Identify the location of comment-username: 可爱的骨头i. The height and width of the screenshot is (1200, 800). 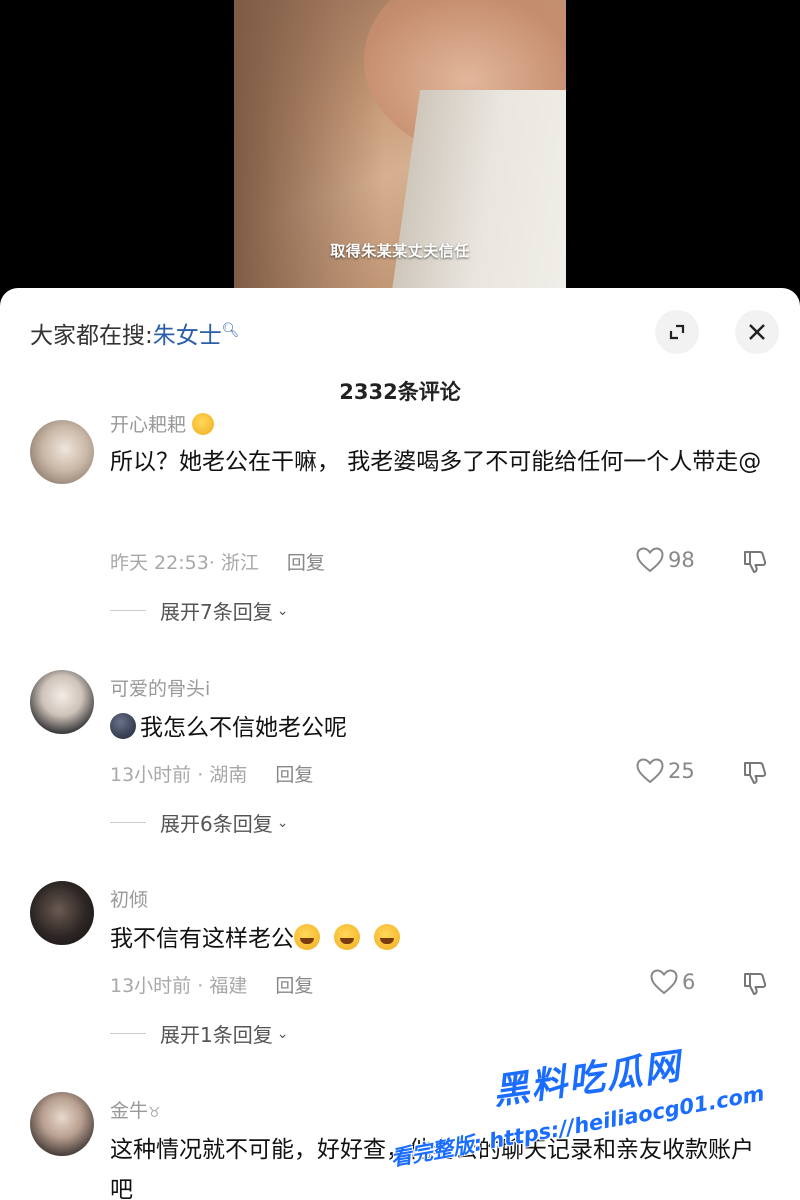
(160, 687).